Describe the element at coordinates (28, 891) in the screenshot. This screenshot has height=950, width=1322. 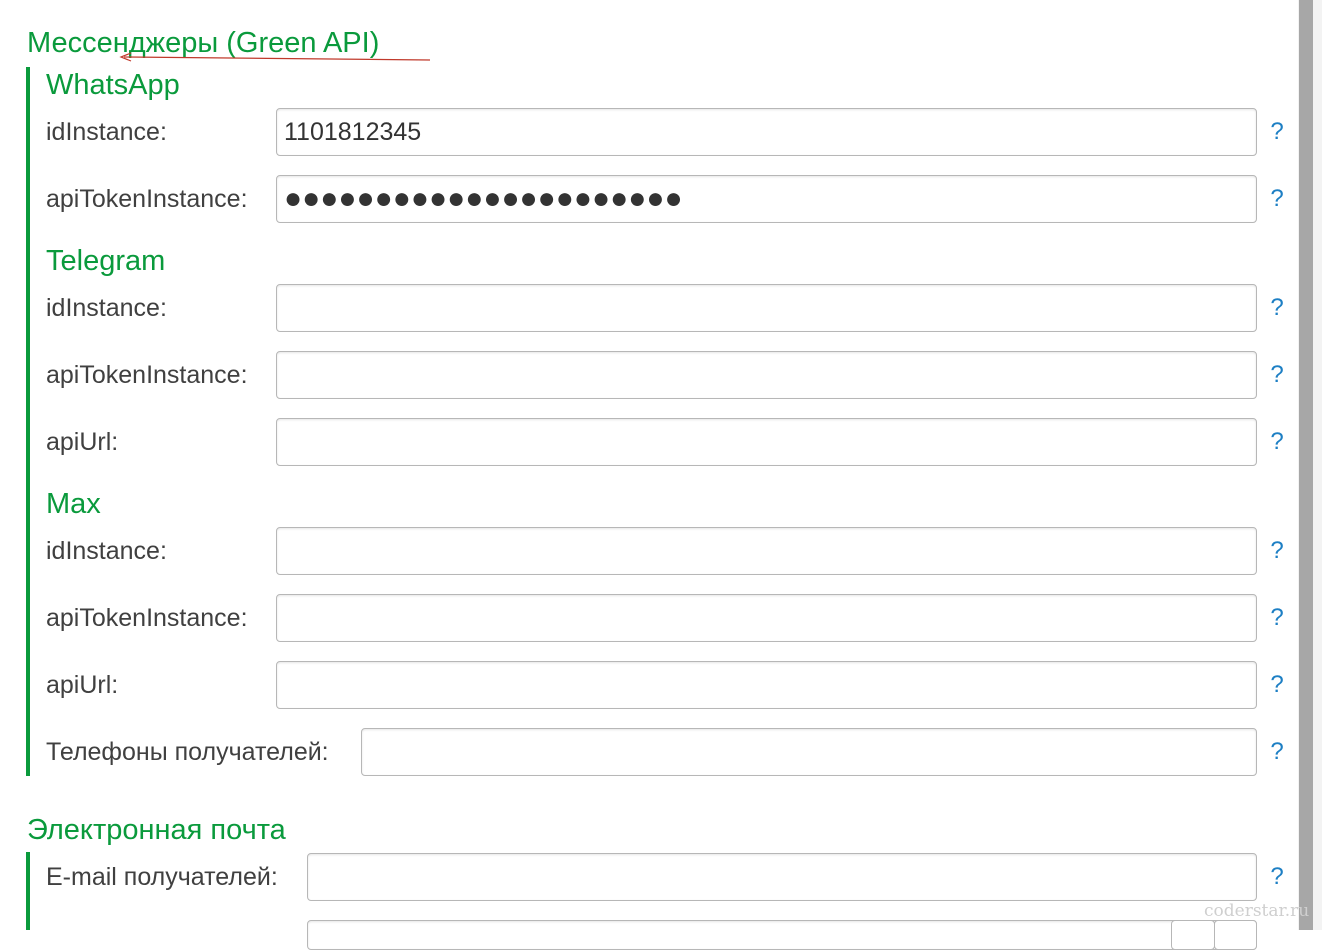
I see `email-group-bar` at that location.